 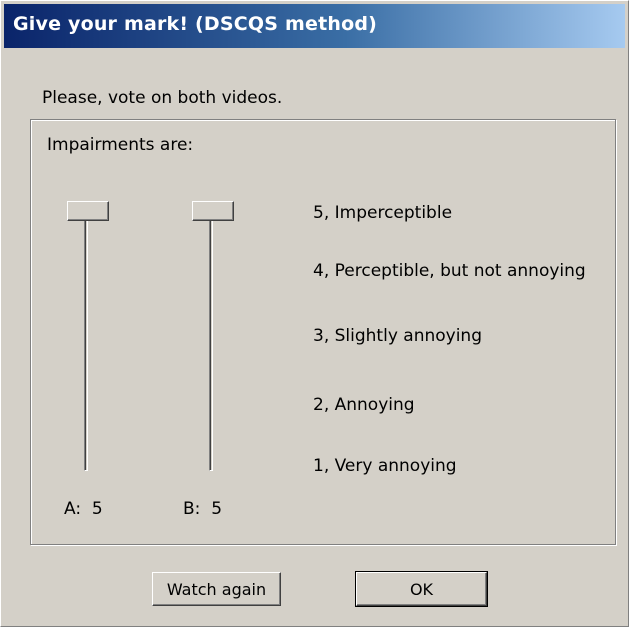 What do you see at coordinates (202, 509) in the screenshot?
I see `slider-b-readout: B: 5` at bounding box center [202, 509].